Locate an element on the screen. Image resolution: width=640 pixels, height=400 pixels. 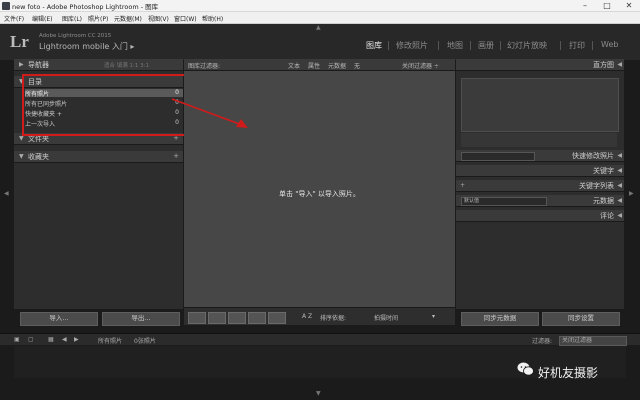
module-print: 打印 is located at coordinates (577, 45).